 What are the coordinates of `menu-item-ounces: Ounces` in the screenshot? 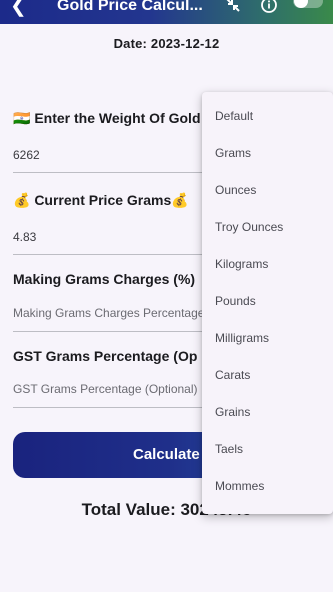 It's located at (267, 190).